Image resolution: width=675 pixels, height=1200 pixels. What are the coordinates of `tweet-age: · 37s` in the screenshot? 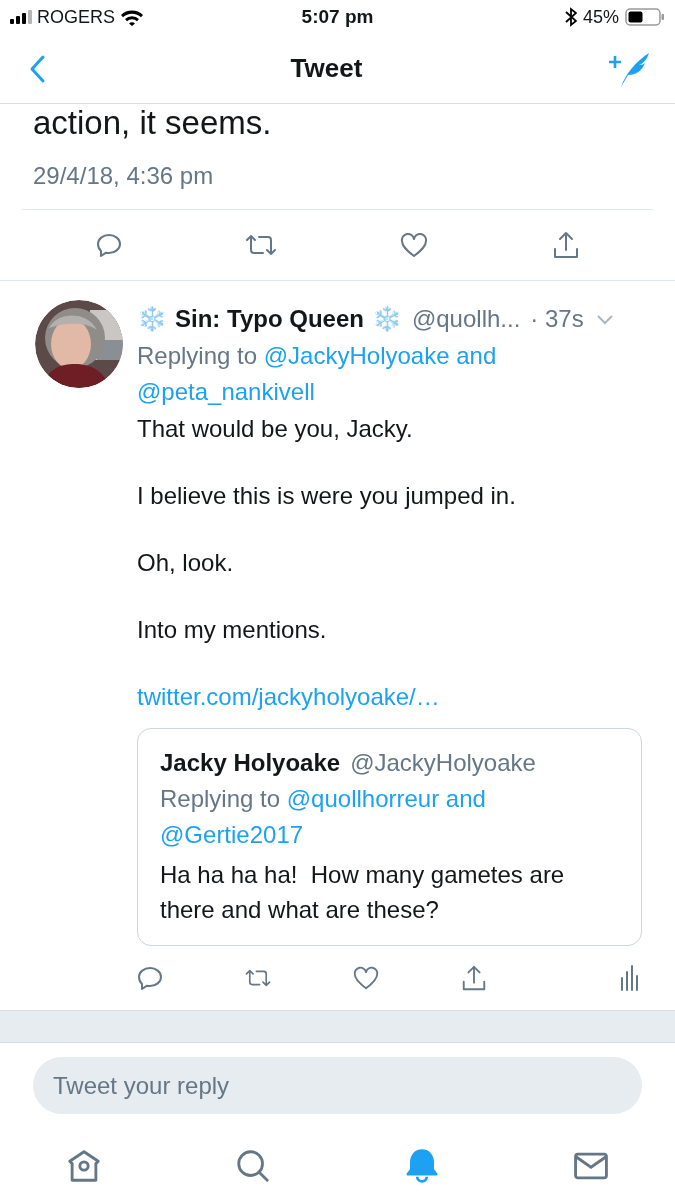 It's located at (557, 319).